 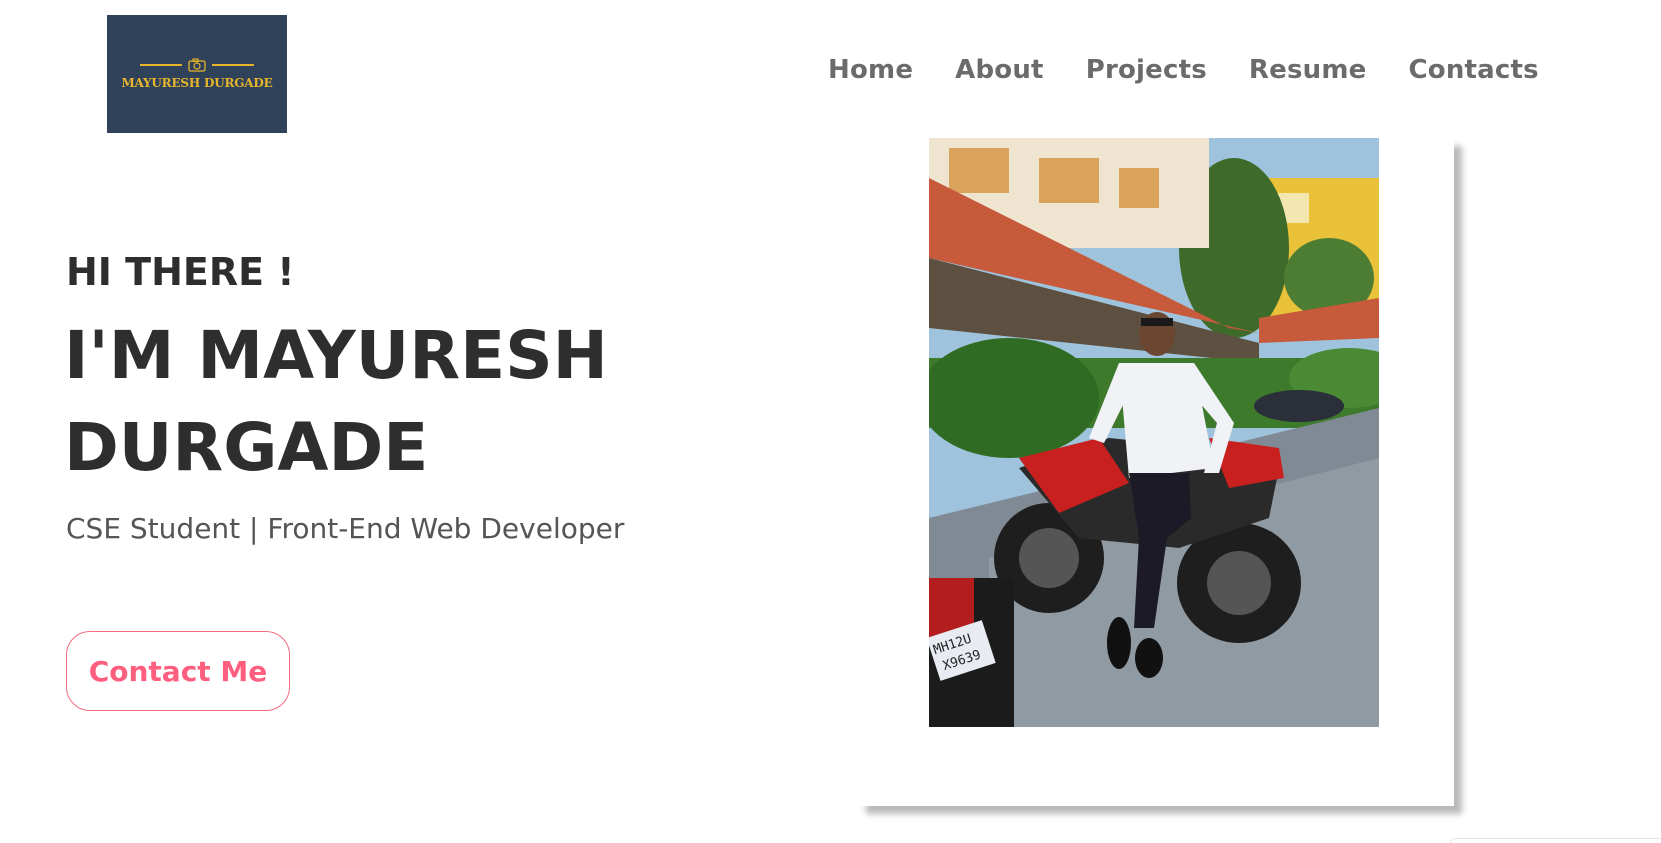 What do you see at coordinates (336, 401) in the screenshot?
I see `hero-name: I'M MAYURESH DURGADE` at bounding box center [336, 401].